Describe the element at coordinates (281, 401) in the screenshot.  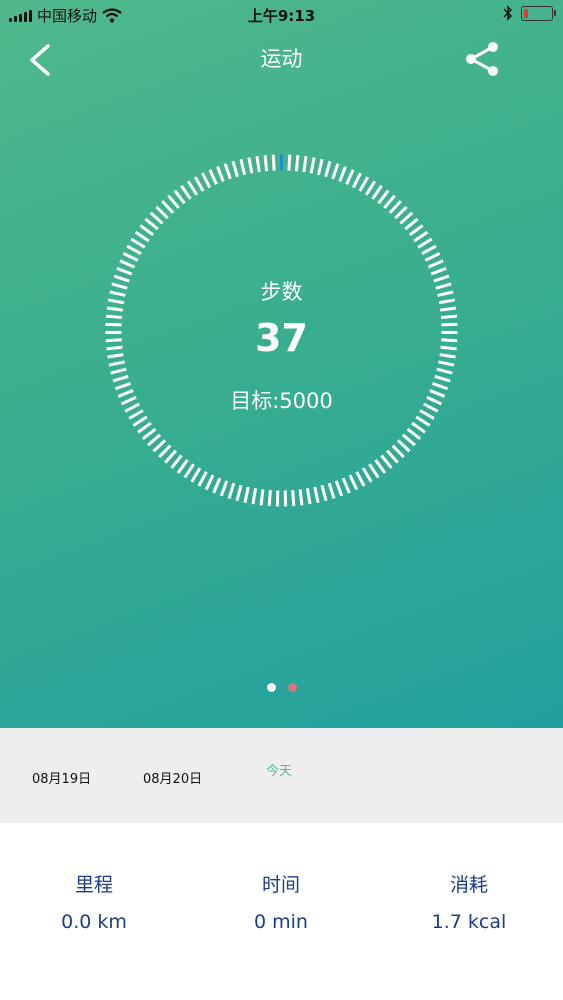
I see `steps-goal: 目标:5000` at that location.